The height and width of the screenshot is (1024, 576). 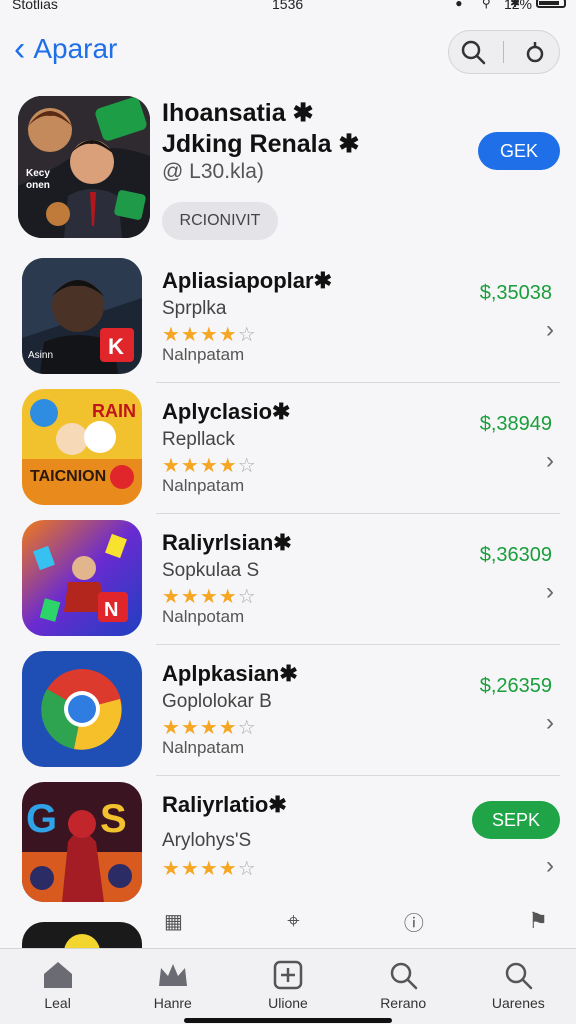 I want to click on featured-title-line1: Ihoansatia ✱, so click(x=238, y=113).